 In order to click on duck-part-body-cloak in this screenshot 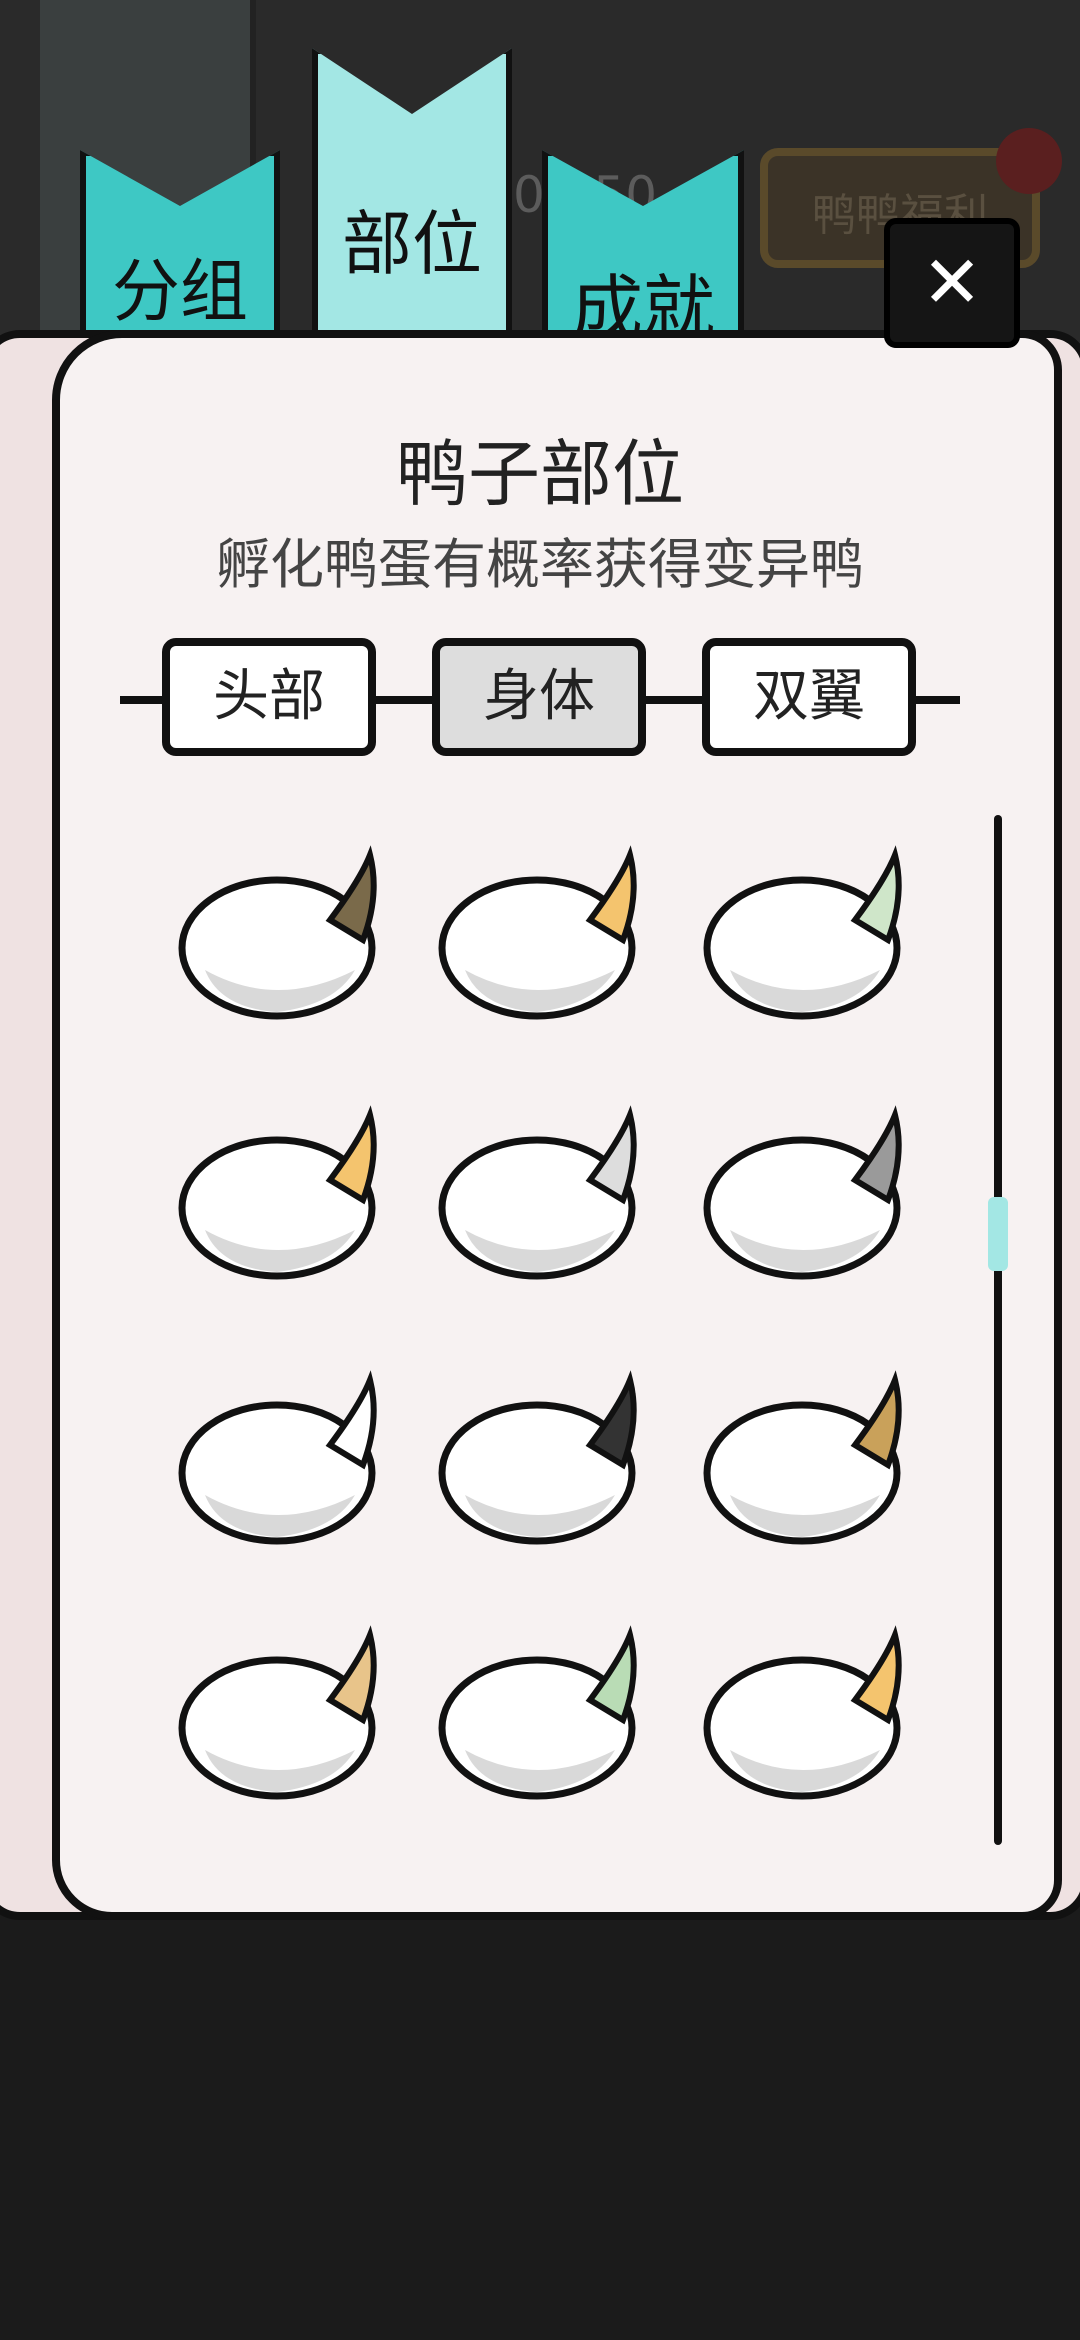, I will do `click(545, 1190)`.